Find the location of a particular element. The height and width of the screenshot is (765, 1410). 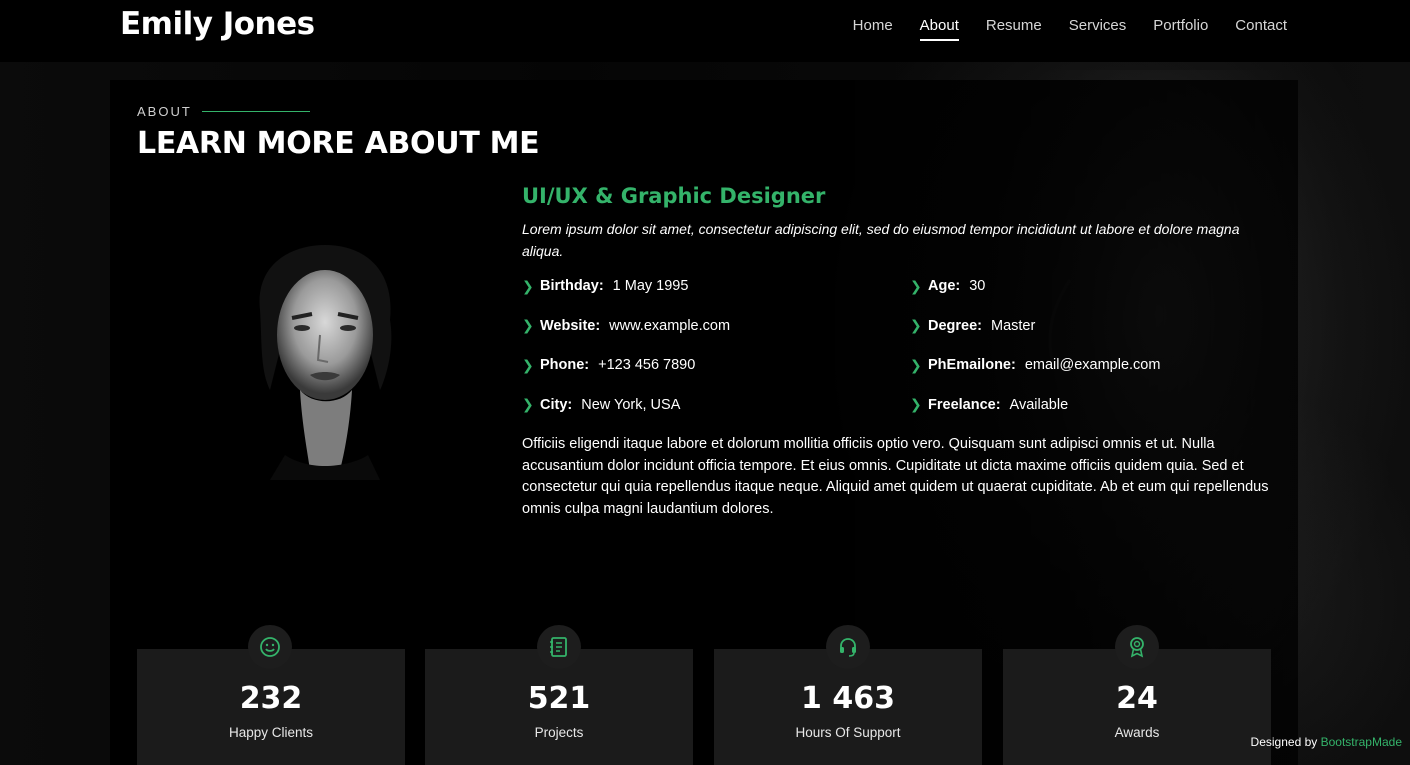

fact-label: Birthday: is located at coordinates (572, 286).